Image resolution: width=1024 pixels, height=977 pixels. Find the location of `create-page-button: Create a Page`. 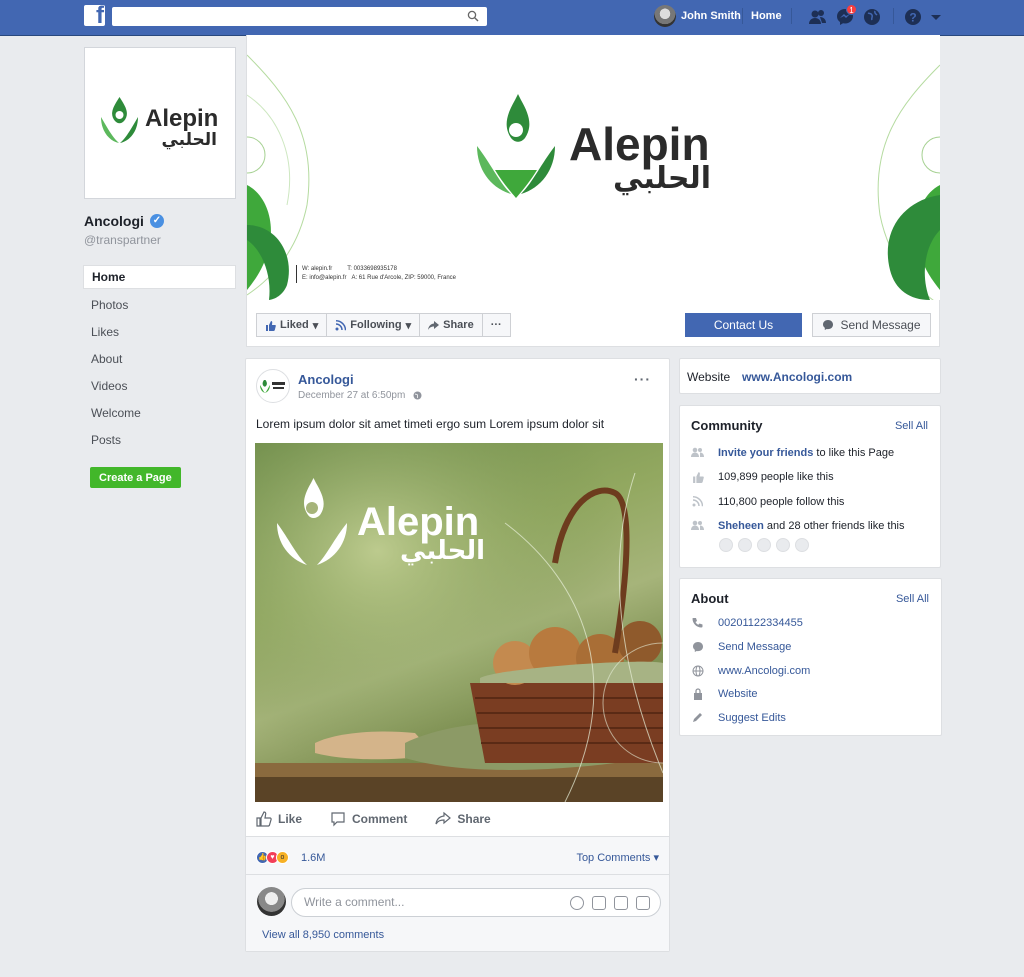

create-page-button: Create a Page is located at coordinates (135, 477).